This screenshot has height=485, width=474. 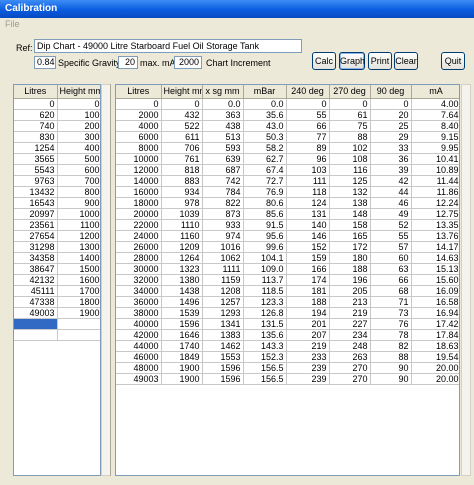 What do you see at coordinates (265, 247) in the screenshot?
I see `table-cell: 99.6` at bounding box center [265, 247].